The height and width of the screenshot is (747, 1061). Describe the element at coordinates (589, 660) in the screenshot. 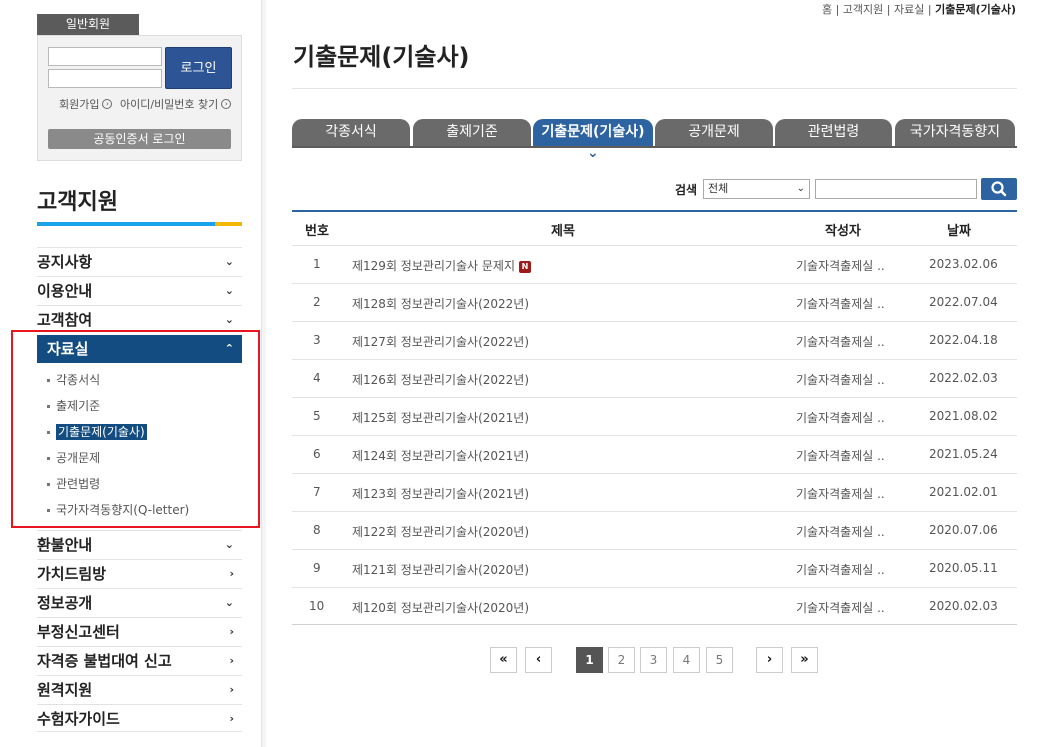

I see `page-1-button: 1` at that location.